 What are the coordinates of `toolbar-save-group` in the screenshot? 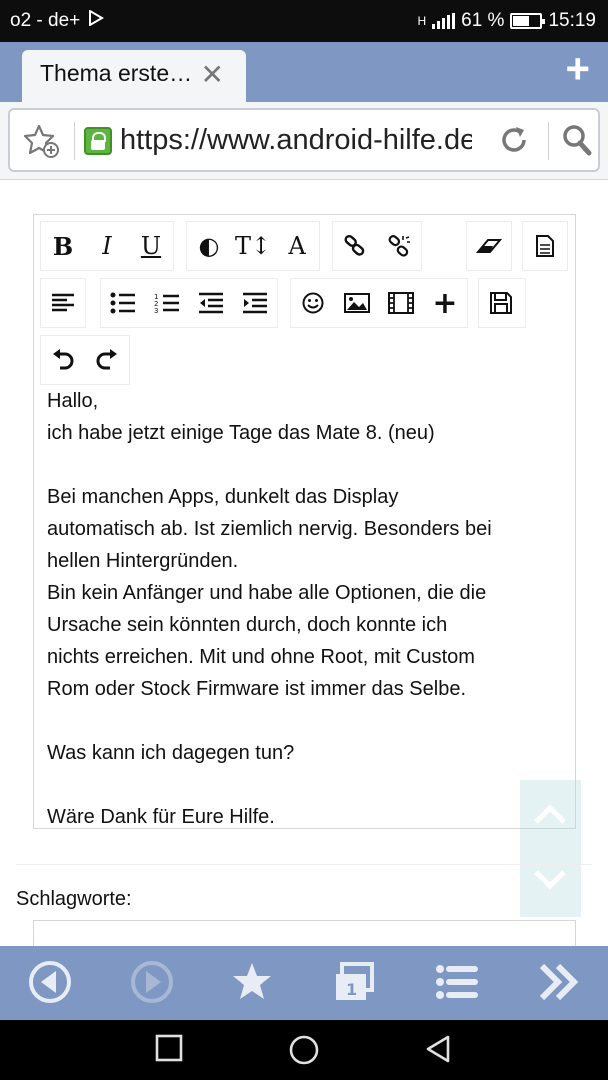 It's located at (502, 303).